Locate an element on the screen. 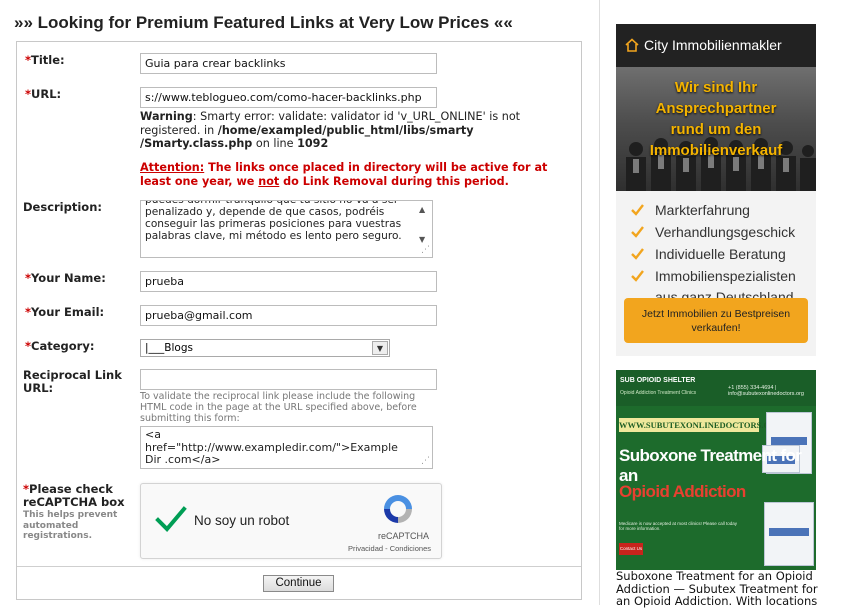 This screenshot has width=841, height=608. attention-text-end: do Link Removal during this period. is located at coordinates (394, 181).